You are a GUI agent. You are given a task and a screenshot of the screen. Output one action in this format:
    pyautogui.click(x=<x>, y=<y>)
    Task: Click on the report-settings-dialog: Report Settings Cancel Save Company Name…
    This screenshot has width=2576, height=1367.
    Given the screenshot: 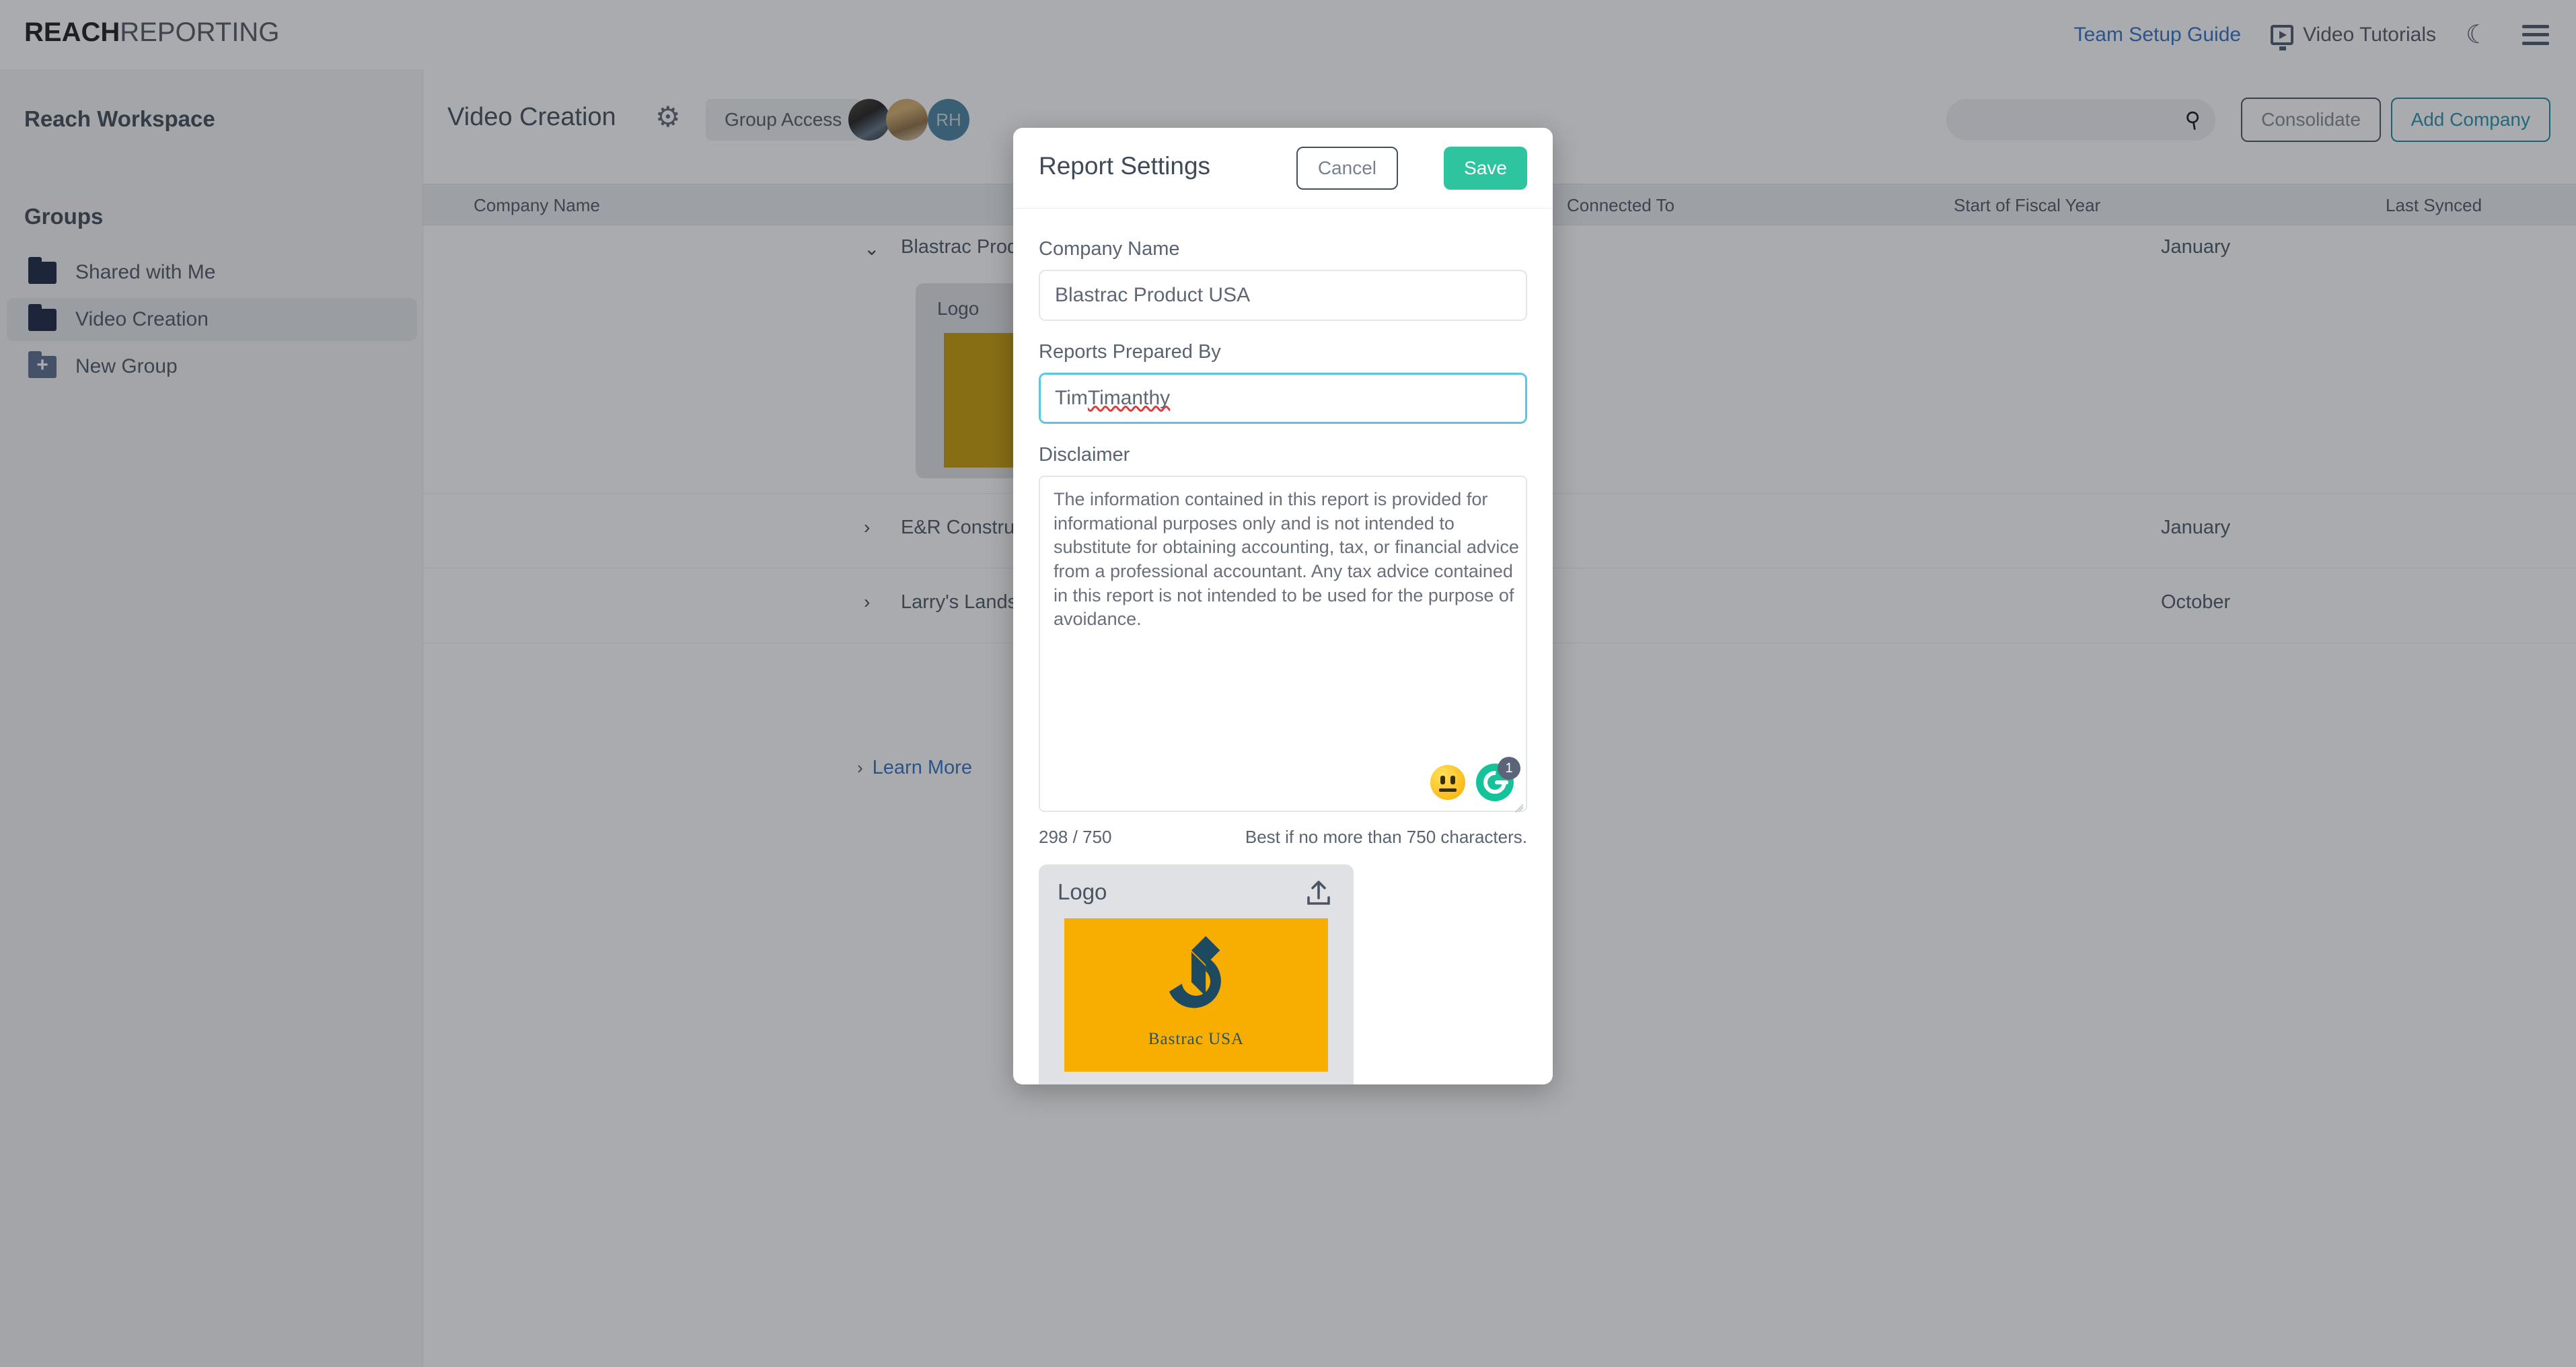 What is the action you would take?
    pyautogui.click(x=1283, y=606)
    